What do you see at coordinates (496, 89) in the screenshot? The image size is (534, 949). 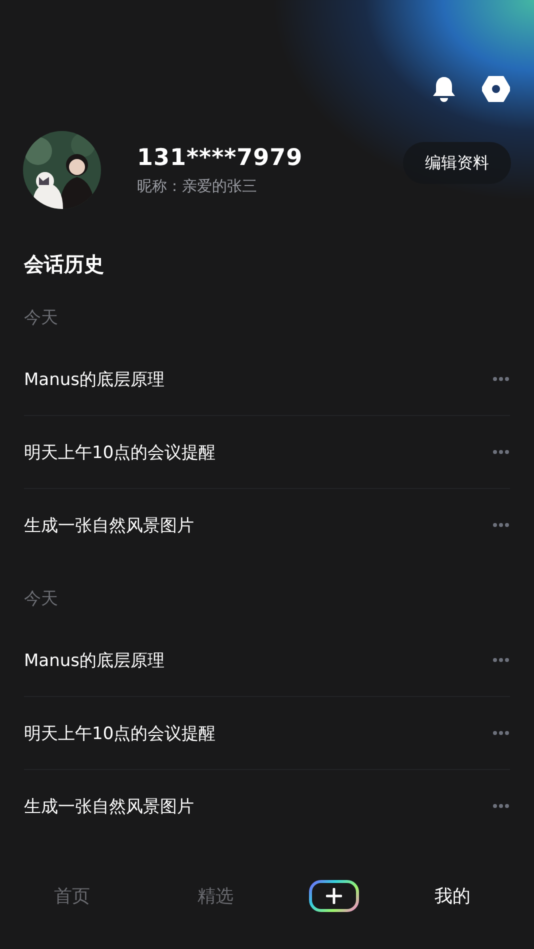 I see `settings-icon` at bounding box center [496, 89].